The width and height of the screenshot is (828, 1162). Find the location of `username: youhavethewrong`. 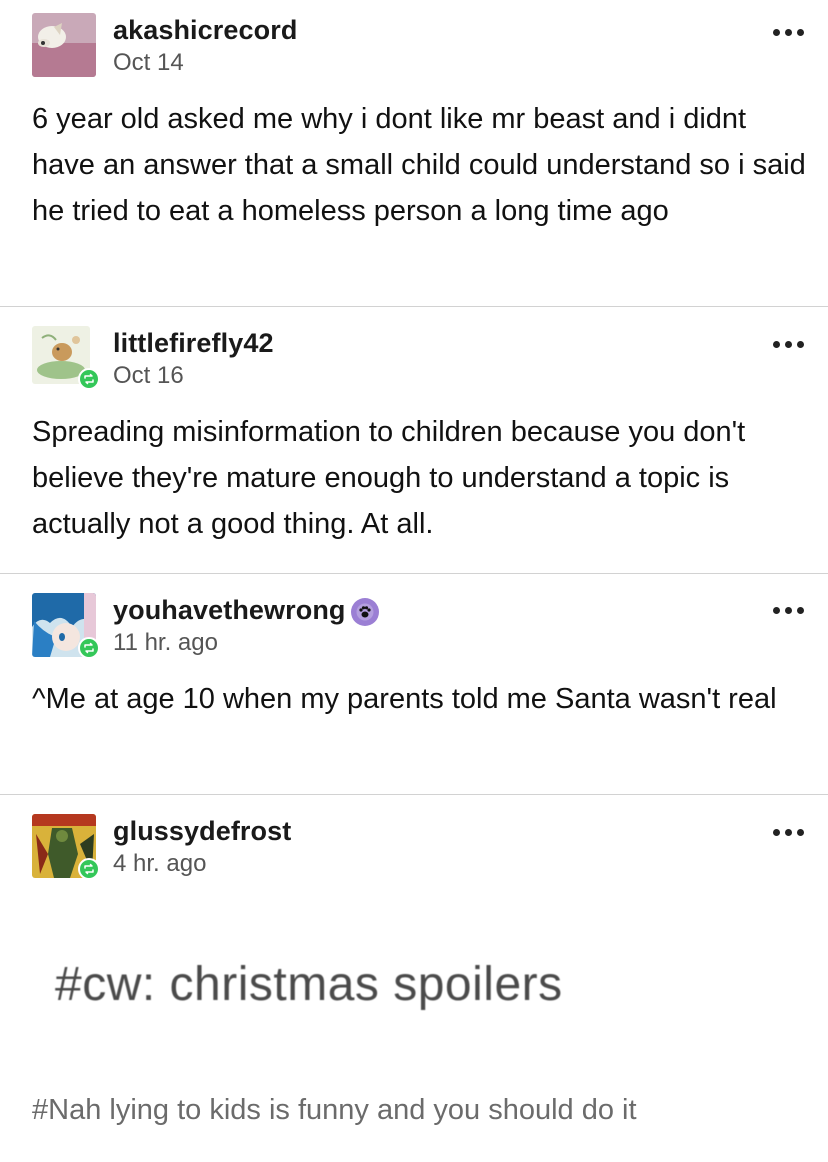

username: youhavethewrong is located at coordinates (229, 610).